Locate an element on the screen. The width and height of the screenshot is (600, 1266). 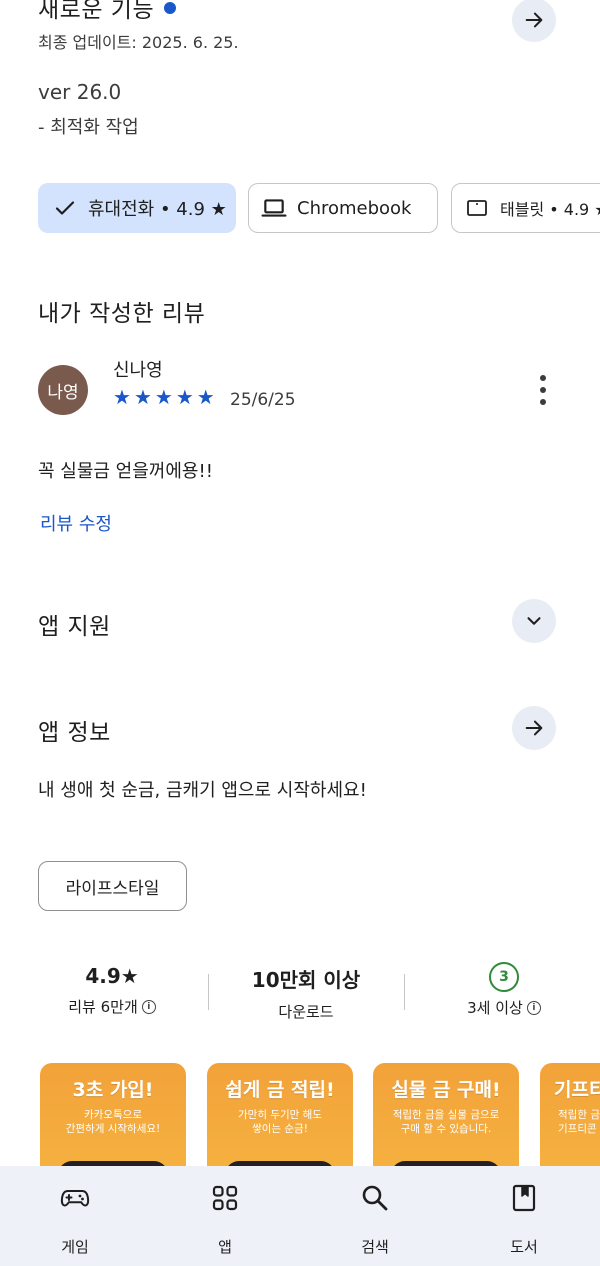
new-dot is located at coordinates (170, 8).